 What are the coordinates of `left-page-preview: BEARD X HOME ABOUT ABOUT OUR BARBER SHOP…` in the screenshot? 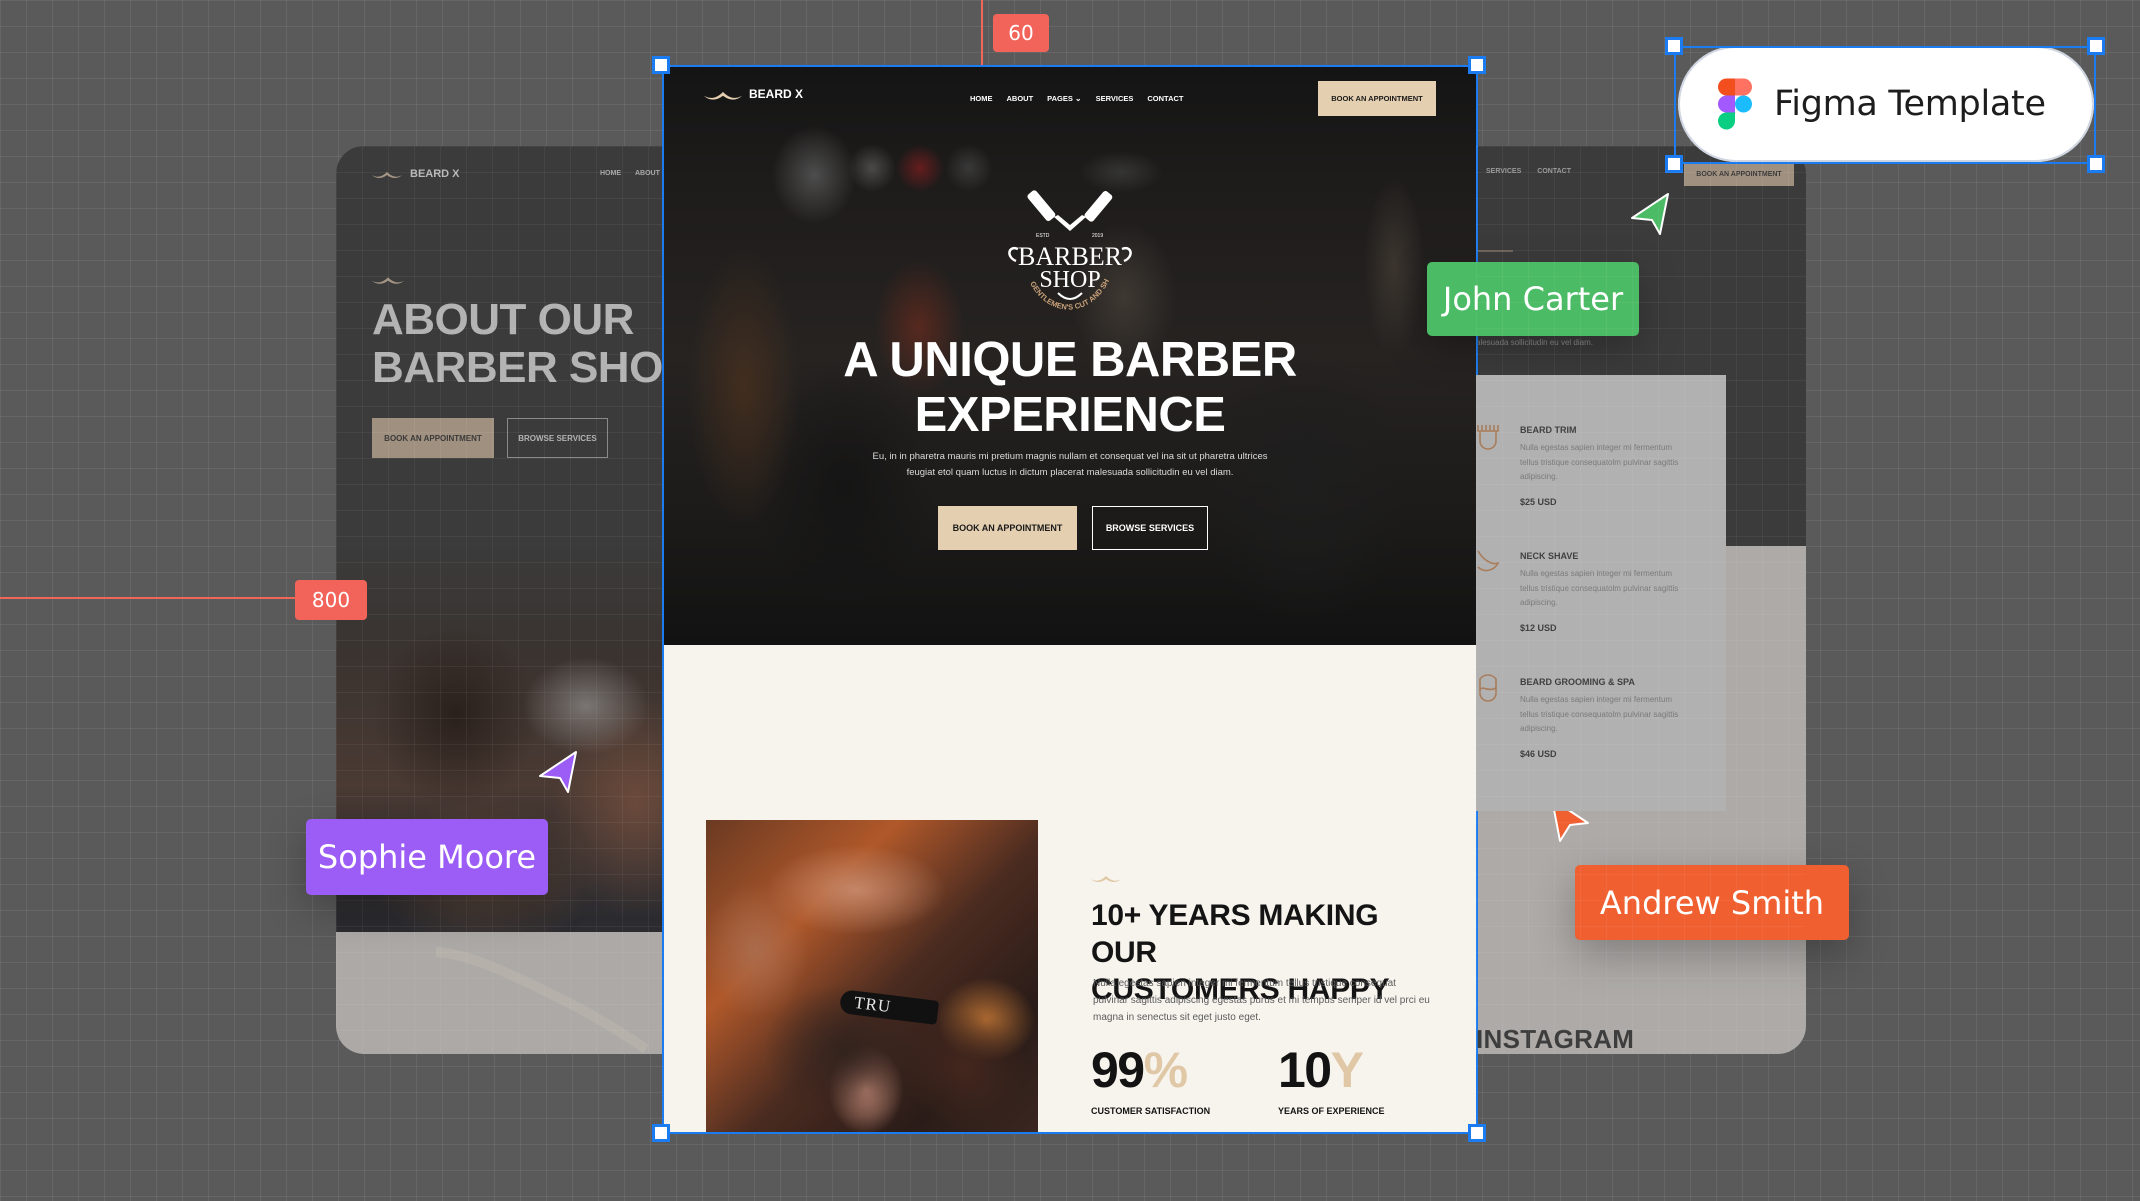 It's located at (501, 600).